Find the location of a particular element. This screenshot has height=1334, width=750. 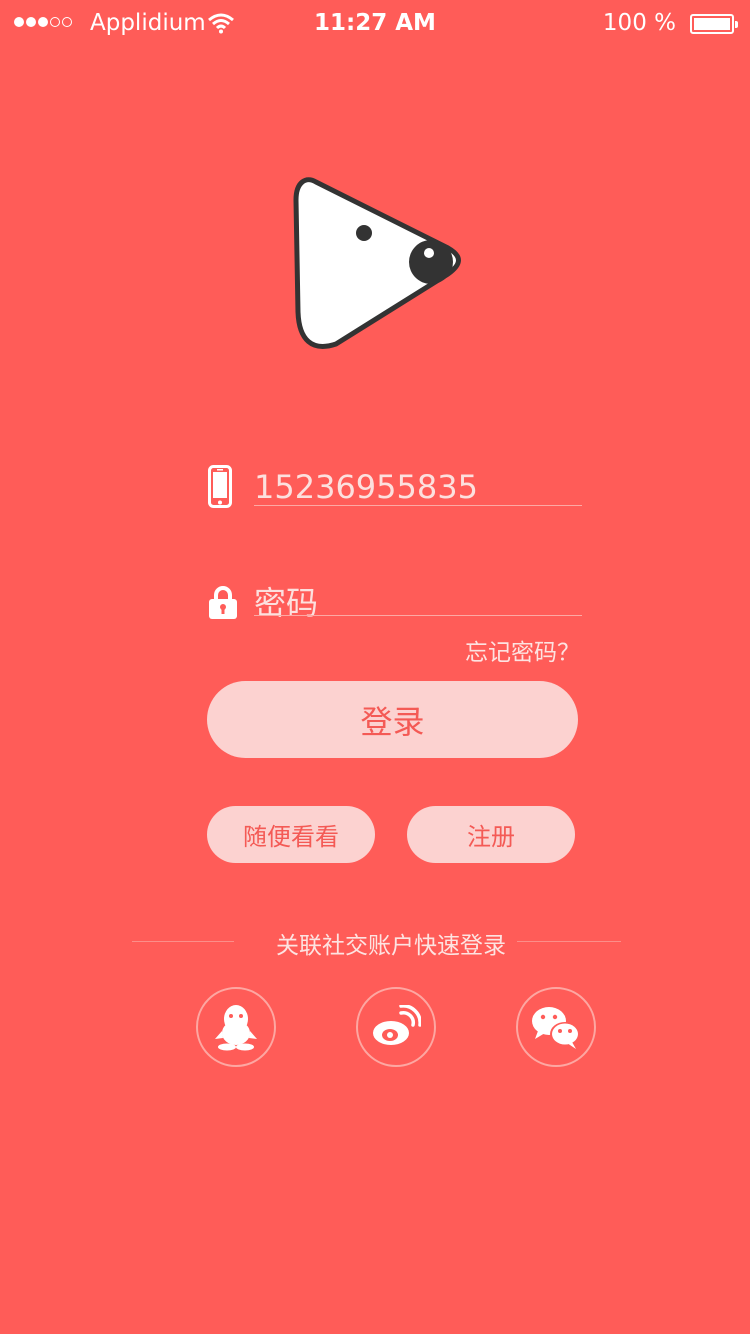

wechat-icon is located at coordinates (556, 1028).